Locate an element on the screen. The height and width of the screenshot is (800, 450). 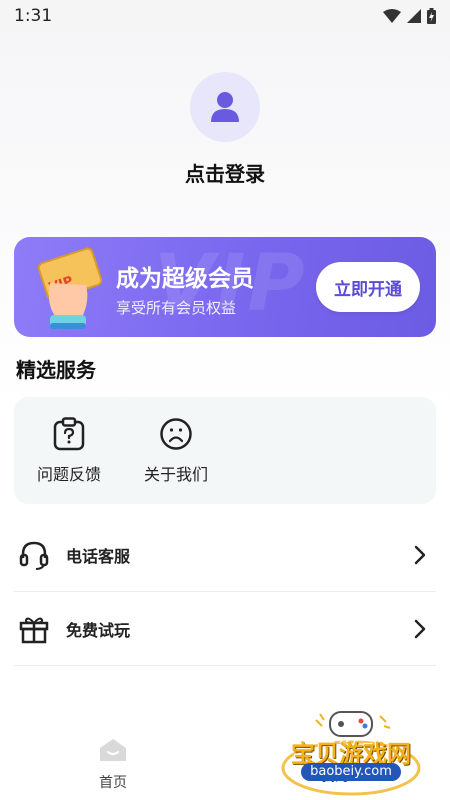
status-time: 1:31 is located at coordinates (33, 16).